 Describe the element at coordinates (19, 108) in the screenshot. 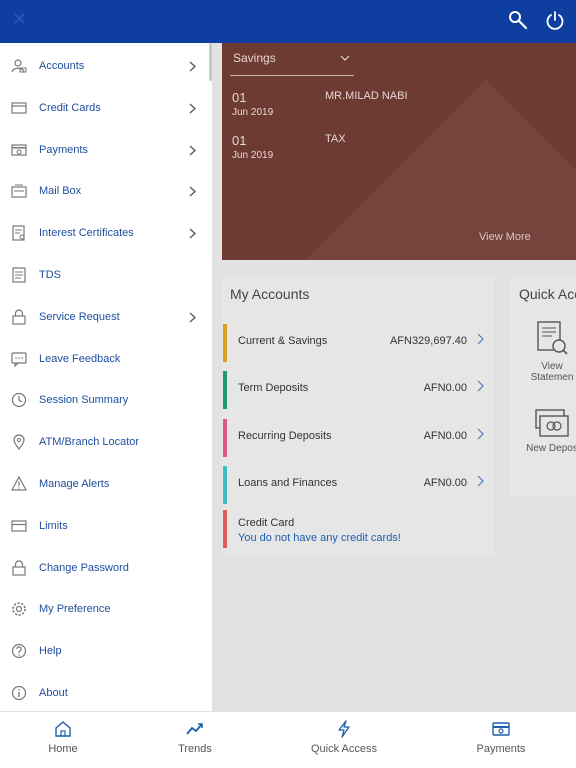

I see `credit-card-icon` at that location.